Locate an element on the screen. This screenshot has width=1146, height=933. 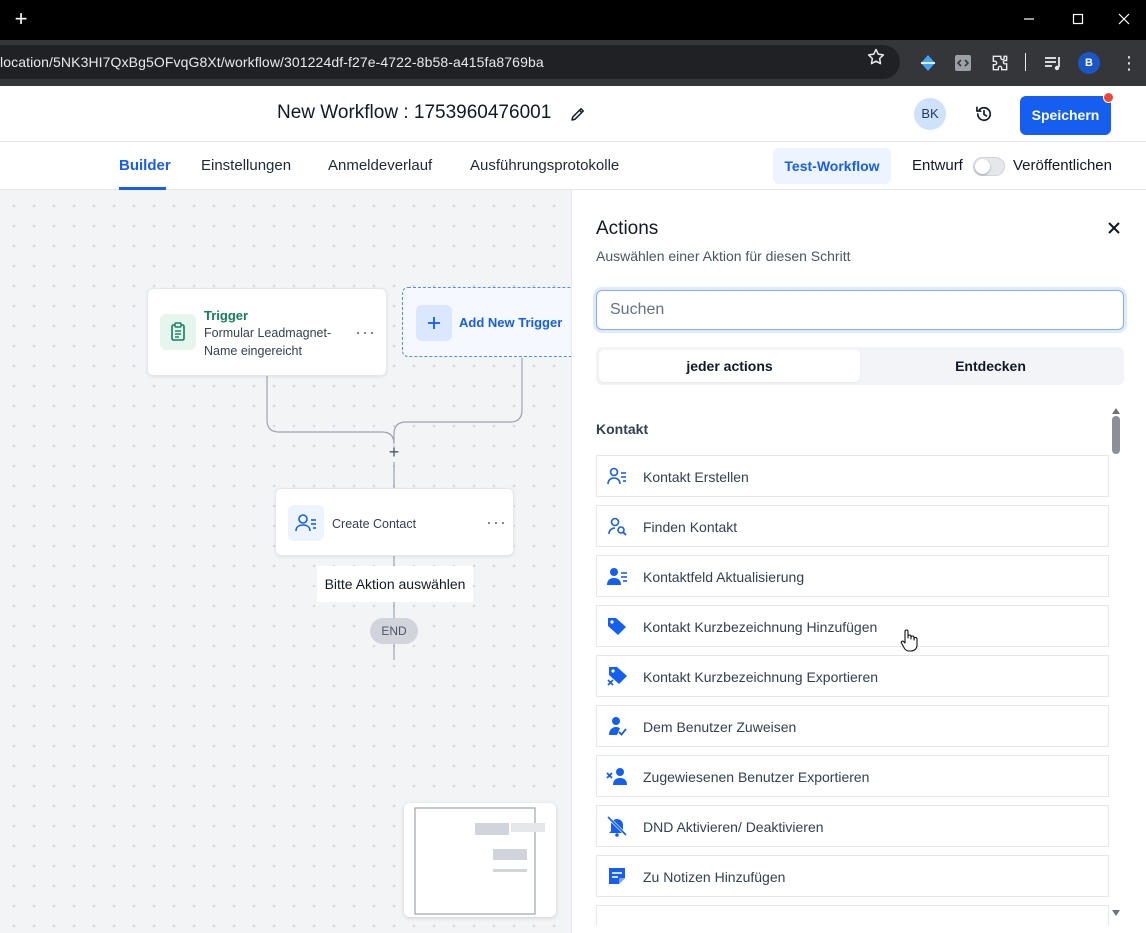
action-more-icon: ··· is located at coordinates (496, 522).